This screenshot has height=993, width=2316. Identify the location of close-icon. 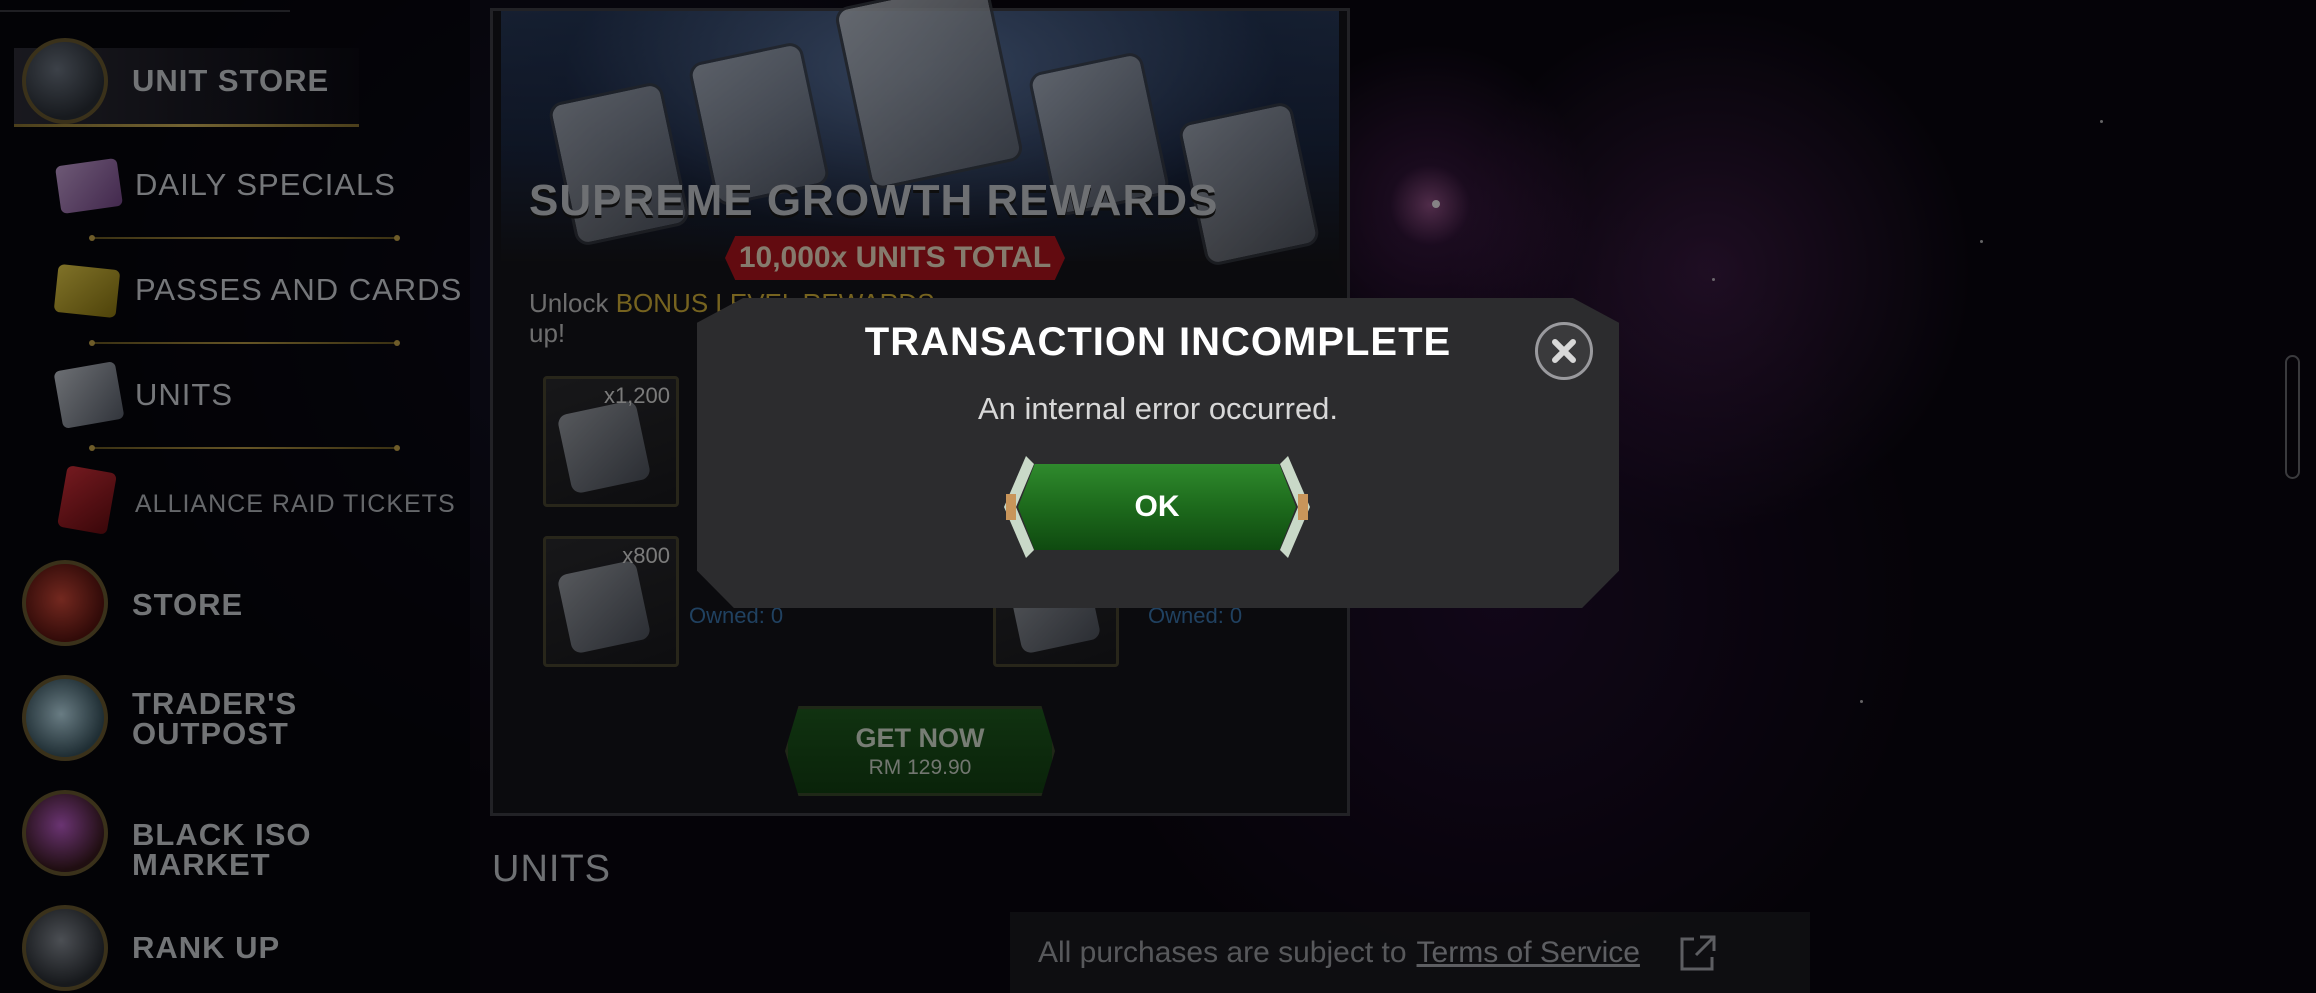
(1564, 351).